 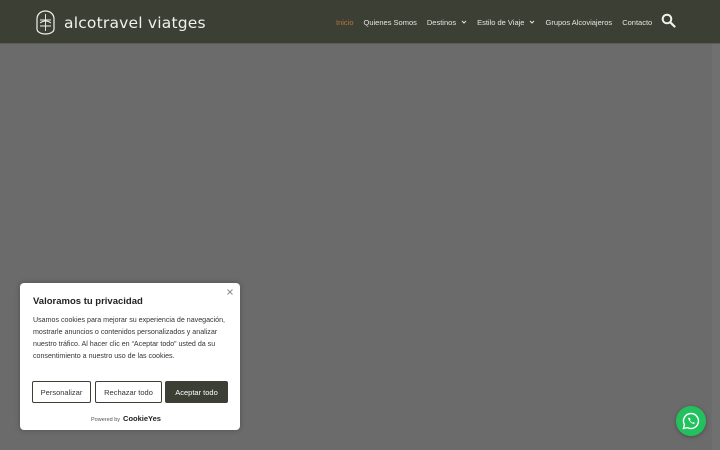 What do you see at coordinates (506, 22) in the screenshot?
I see `nav-item-estilo-de-viaje: Estilo de Viaje` at bounding box center [506, 22].